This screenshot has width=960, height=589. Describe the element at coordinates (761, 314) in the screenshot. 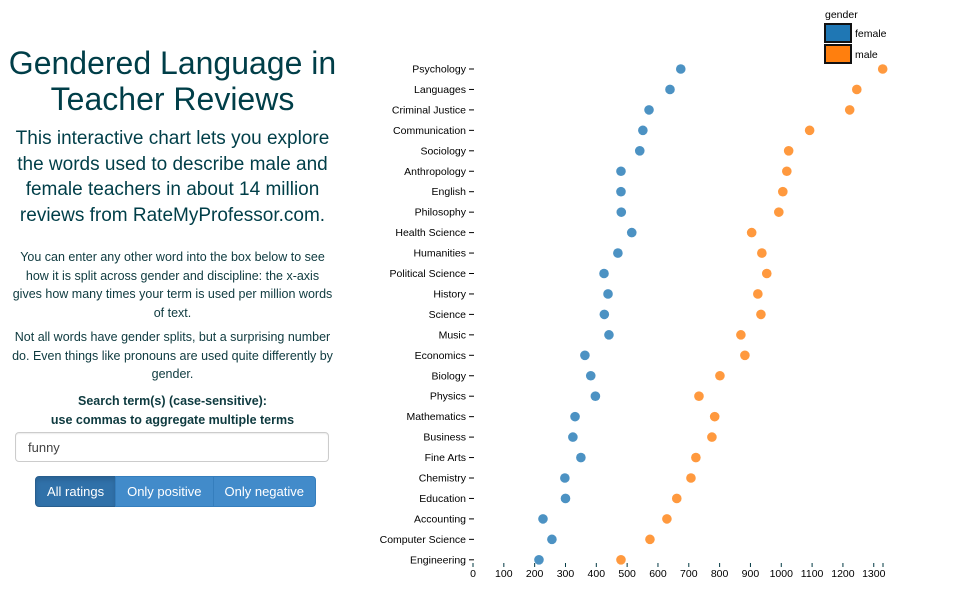

I see `dot-male-science` at that location.